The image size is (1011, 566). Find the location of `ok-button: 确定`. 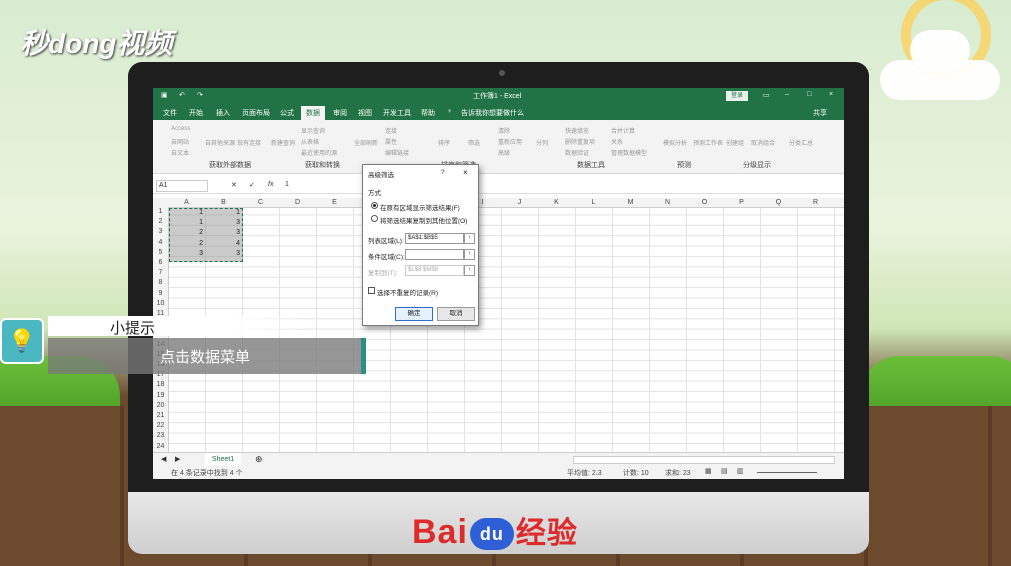

ok-button: 确定 is located at coordinates (414, 314).